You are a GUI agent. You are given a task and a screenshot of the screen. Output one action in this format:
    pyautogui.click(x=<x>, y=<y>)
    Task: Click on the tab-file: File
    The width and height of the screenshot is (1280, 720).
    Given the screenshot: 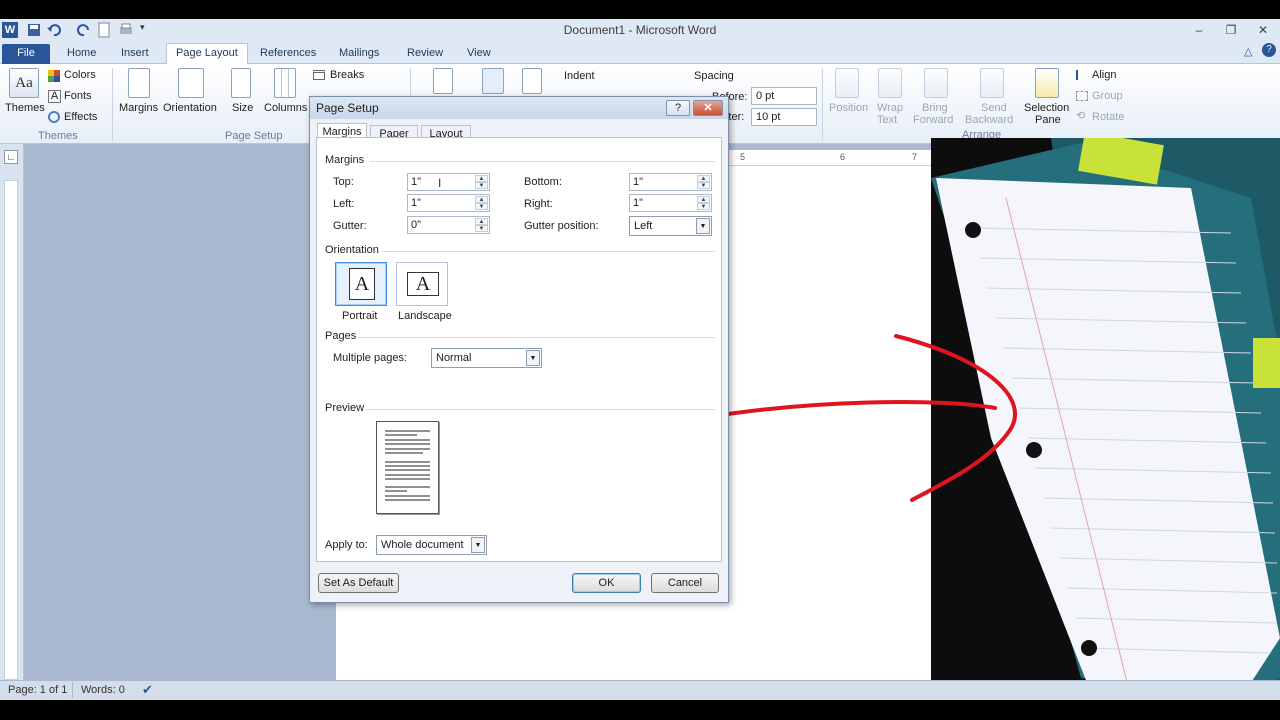 What is the action you would take?
    pyautogui.click(x=26, y=54)
    